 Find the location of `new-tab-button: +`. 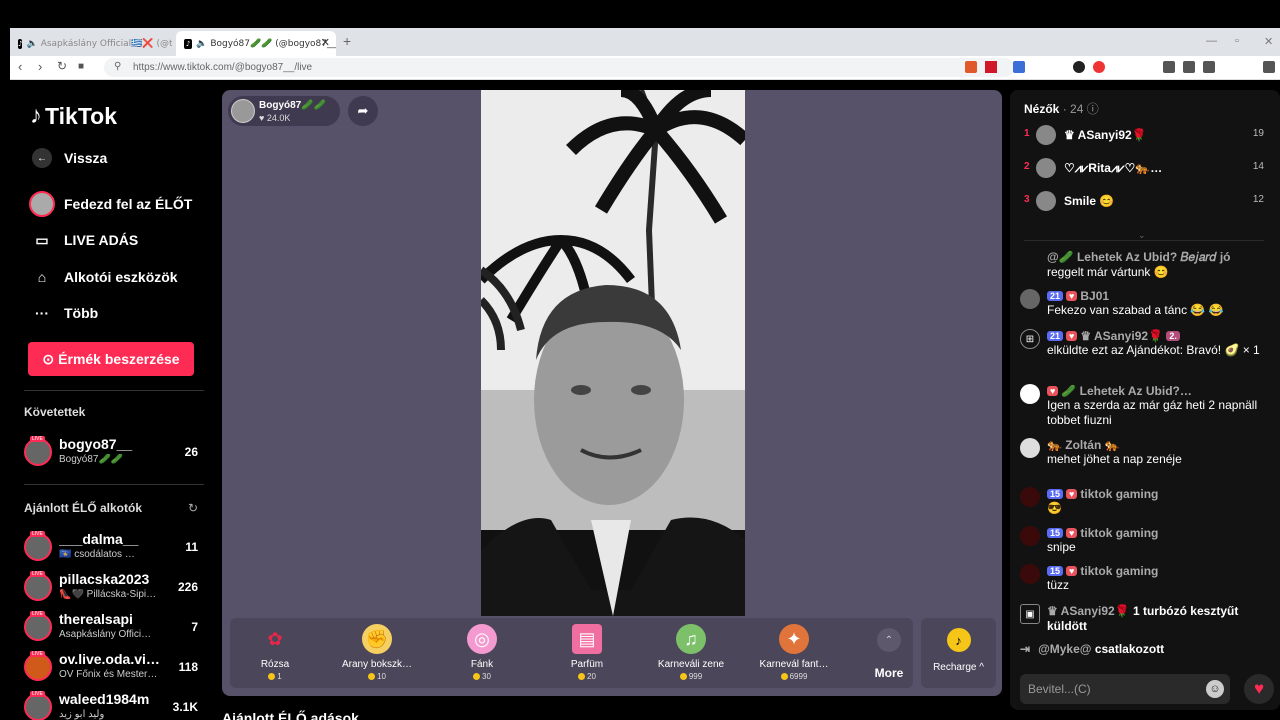

new-tab-button: + is located at coordinates (347, 41).